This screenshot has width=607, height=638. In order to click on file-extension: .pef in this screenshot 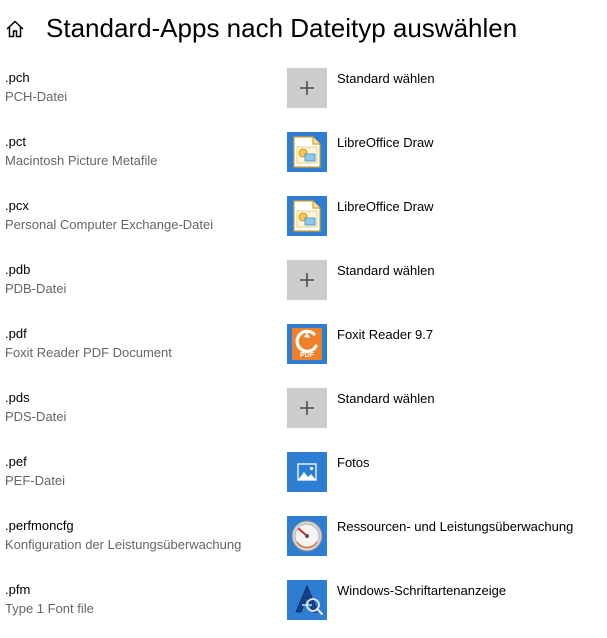, I will do `click(16, 461)`.